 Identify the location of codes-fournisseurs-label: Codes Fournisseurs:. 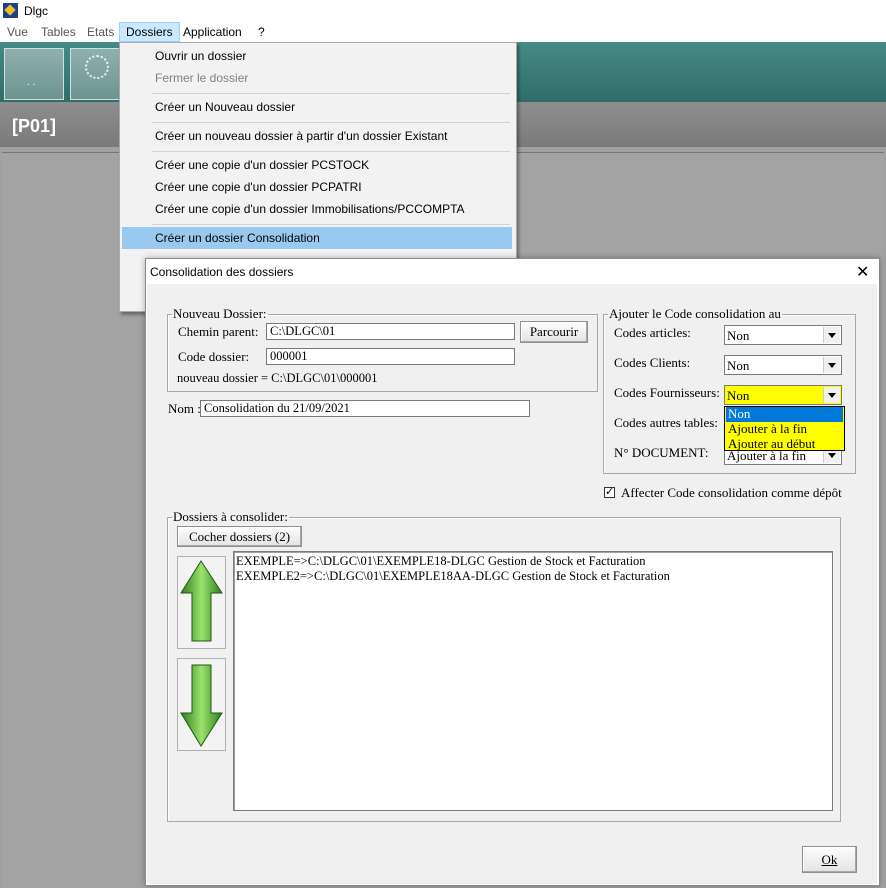
(667, 392).